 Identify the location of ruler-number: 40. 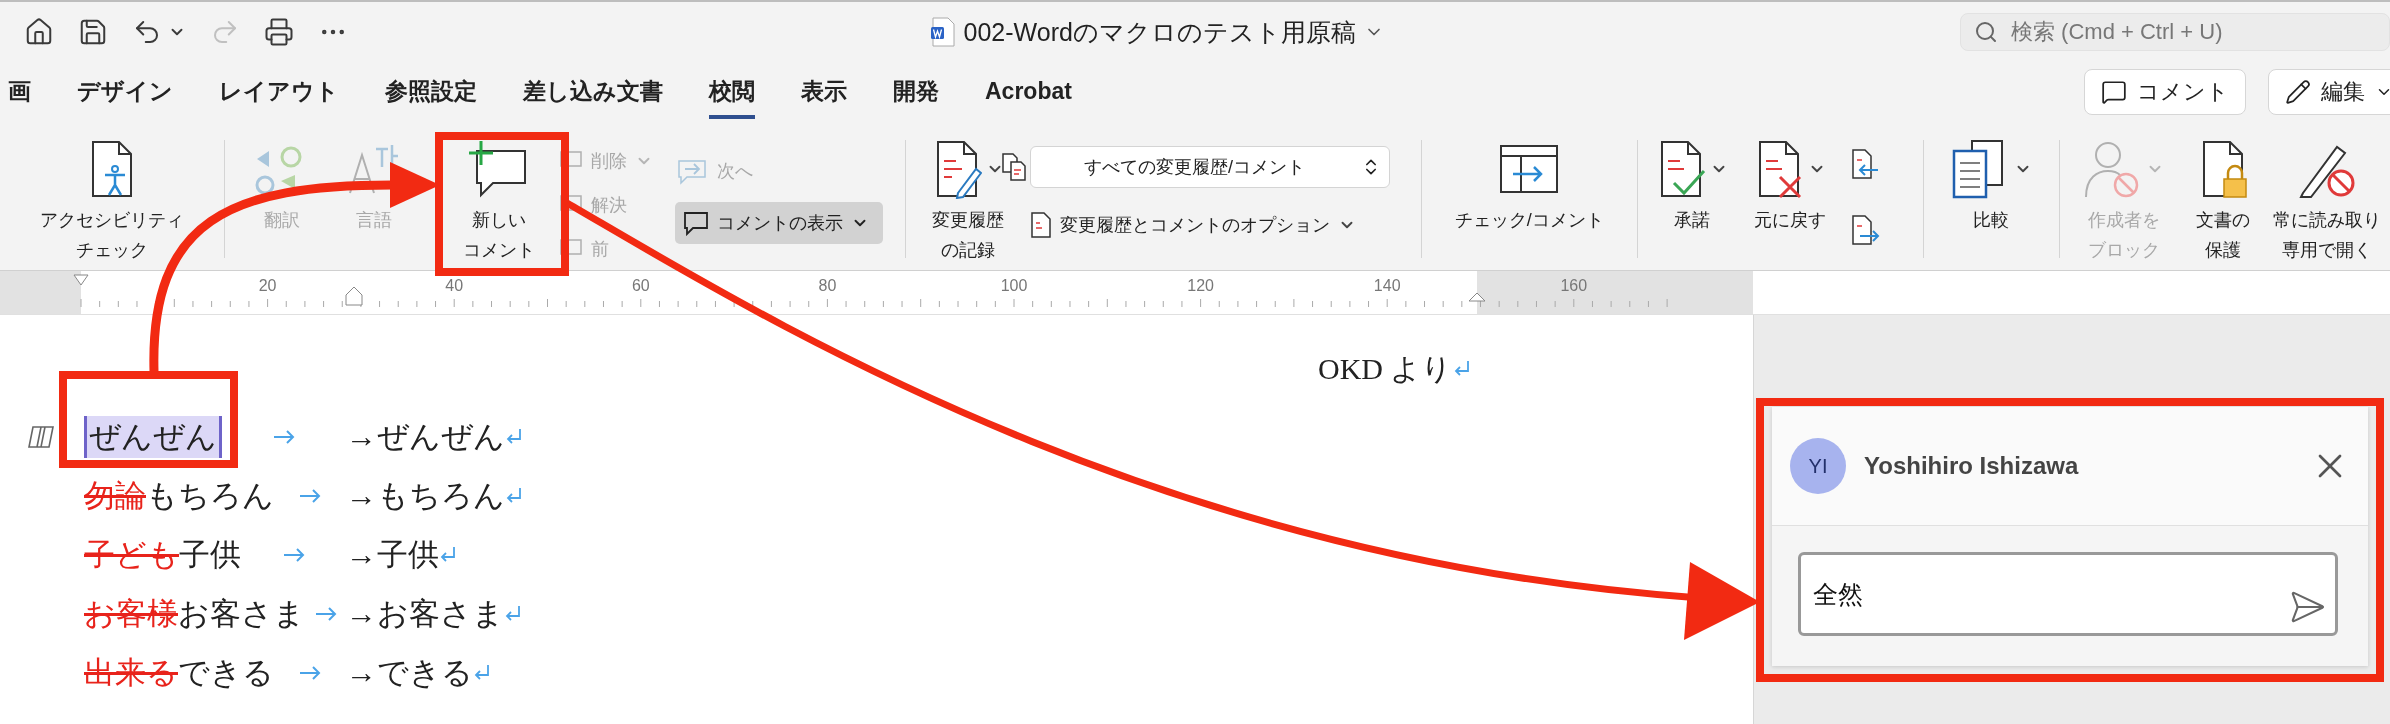
(454, 286).